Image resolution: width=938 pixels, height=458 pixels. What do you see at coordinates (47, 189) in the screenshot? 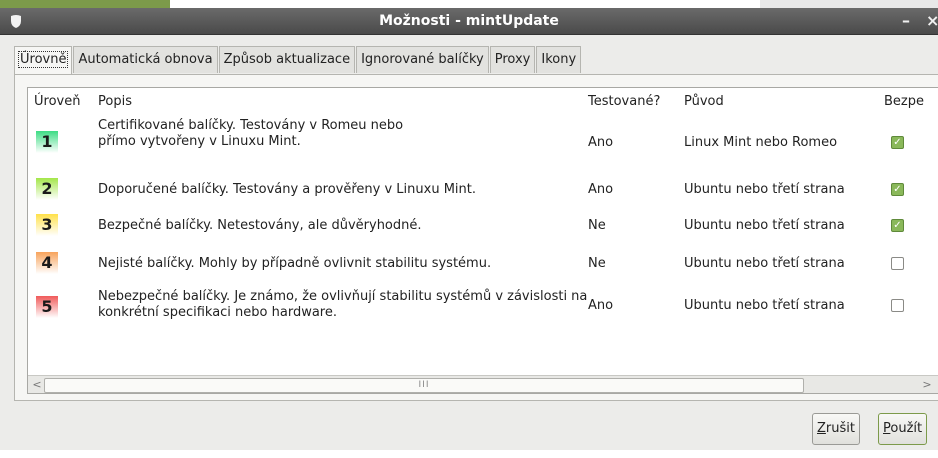
I see `level-badge: 2` at bounding box center [47, 189].